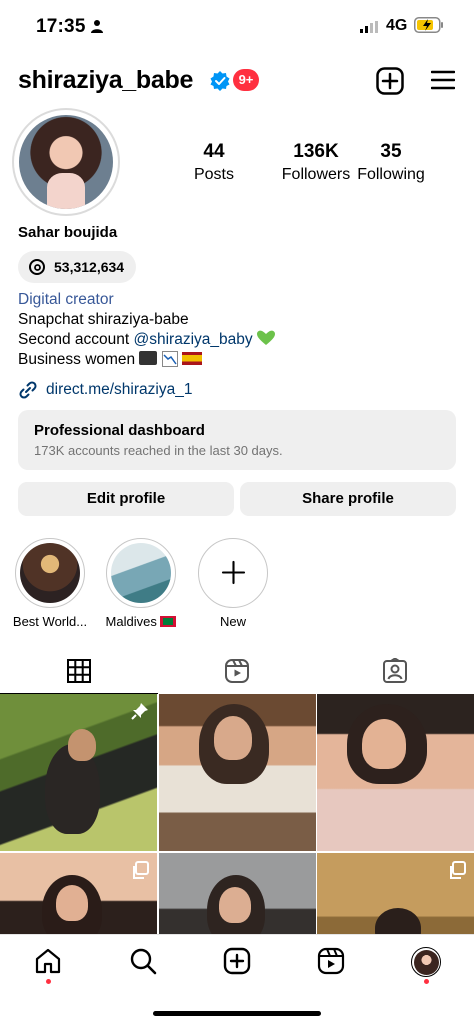 The height and width of the screenshot is (1025, 474). I want to click on tab-reels, so click(237, 672).